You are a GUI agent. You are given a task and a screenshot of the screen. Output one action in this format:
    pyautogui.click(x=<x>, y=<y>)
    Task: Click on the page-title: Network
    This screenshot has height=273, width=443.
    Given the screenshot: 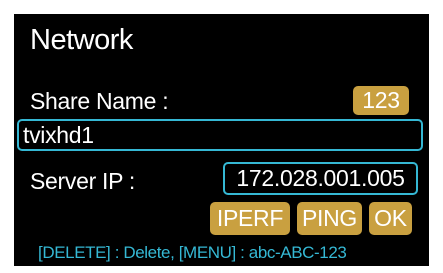 What is the action you would take?
    pyautogui.click(x=81, y=40)
    